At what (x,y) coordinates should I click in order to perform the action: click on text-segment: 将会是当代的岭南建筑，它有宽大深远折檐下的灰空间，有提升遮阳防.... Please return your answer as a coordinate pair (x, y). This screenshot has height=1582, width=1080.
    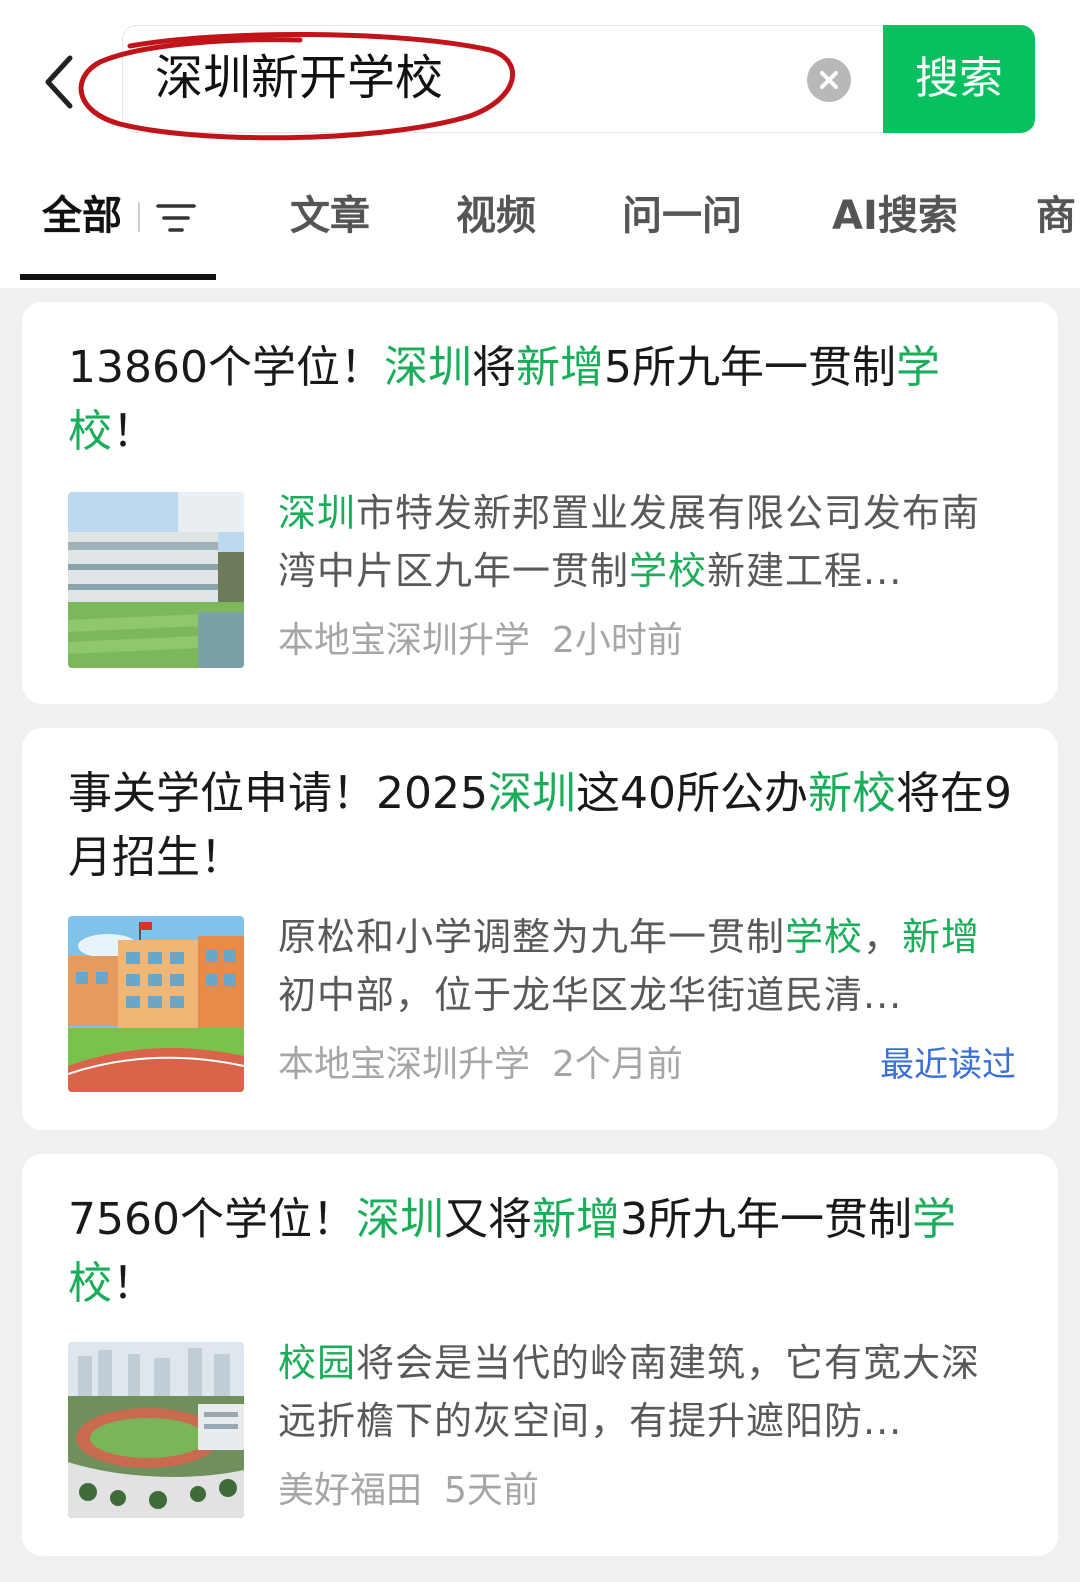
    Looking at the image, I should click on (629, 1392).